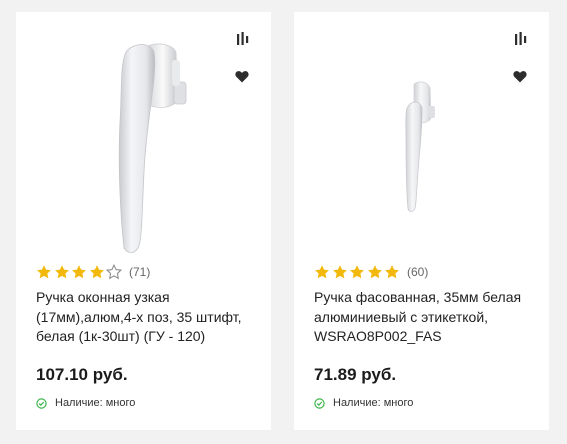 This screenshot has width=567, height=444. Describe the element at coordinates (114, 272) in the screenshot. I see `star-empty-icon` at that location.